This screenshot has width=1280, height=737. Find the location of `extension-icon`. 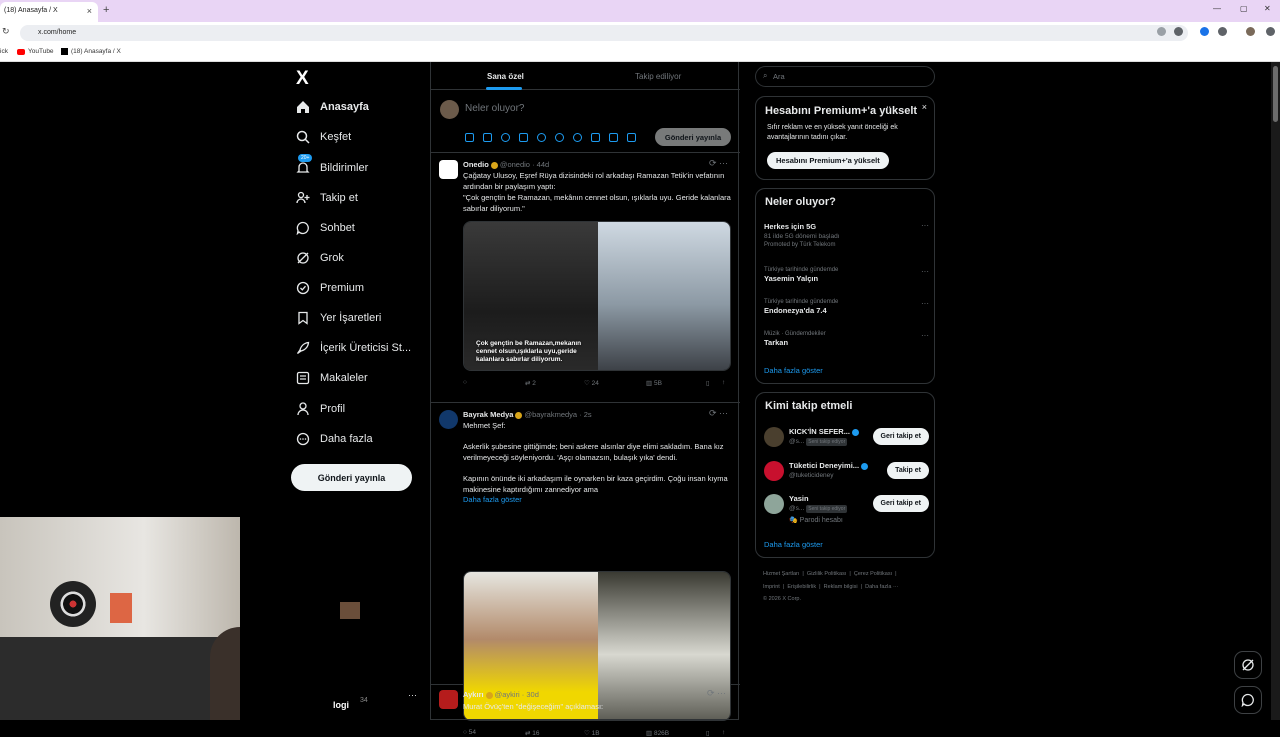

extension-icon is located at coordinates (1204, 31).